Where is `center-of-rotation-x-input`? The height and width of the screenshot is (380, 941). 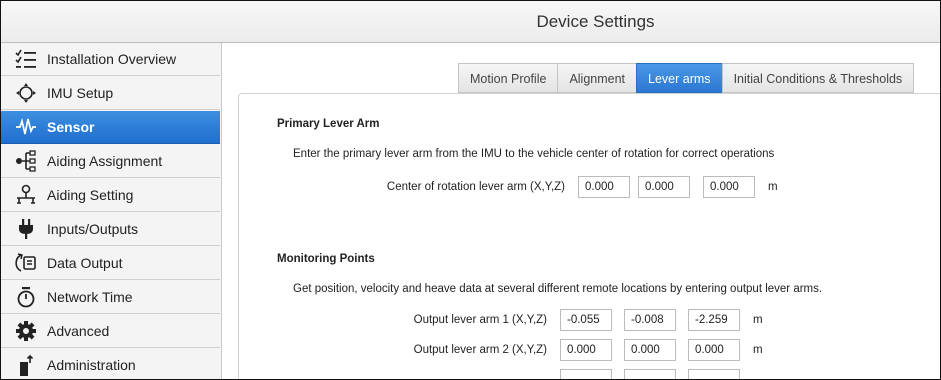
center-of-rotation-x-input is located at coordinates (604, 187).